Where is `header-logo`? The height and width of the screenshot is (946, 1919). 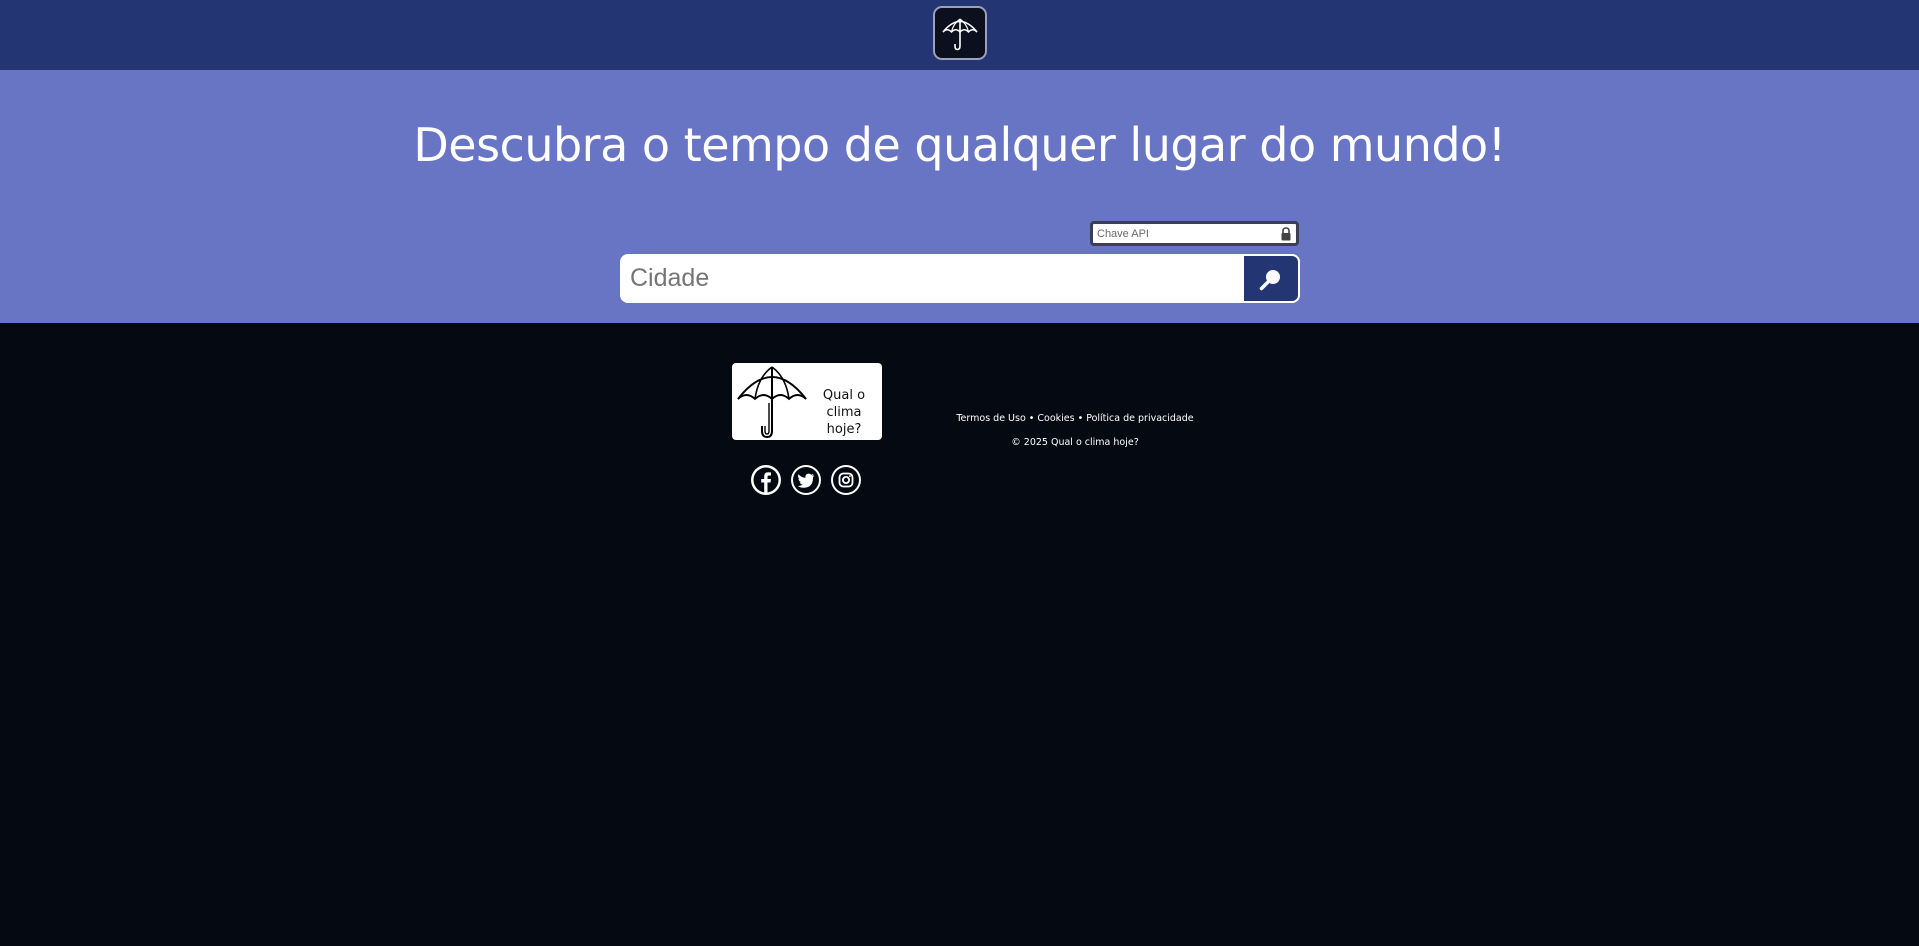
header-logo is located at coordinates (960, 33).